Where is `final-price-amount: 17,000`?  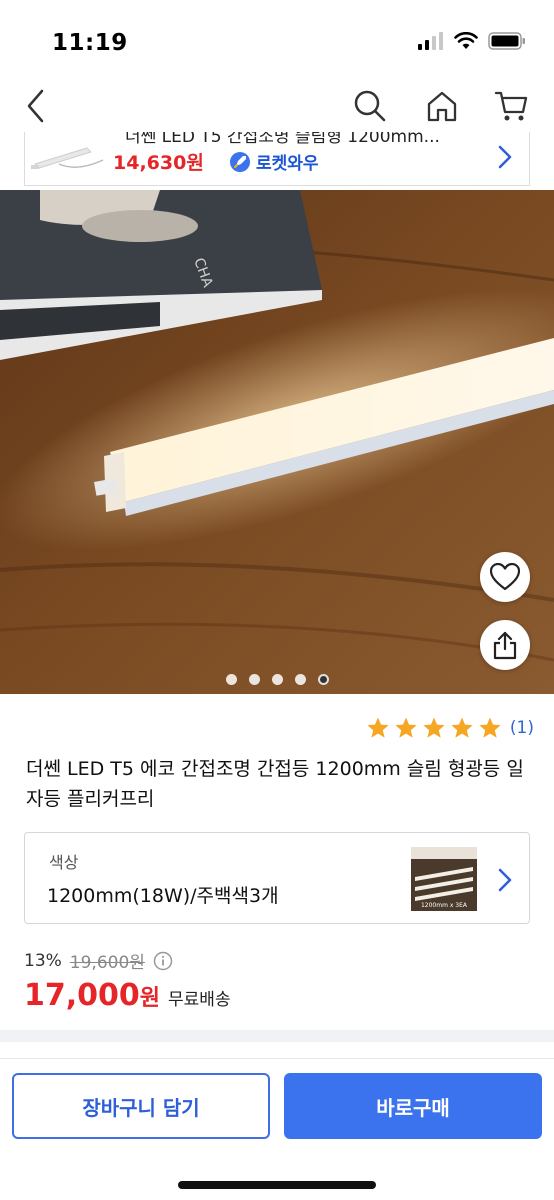 final-price-amount: 17,000 is located at coordinates (82, 995).